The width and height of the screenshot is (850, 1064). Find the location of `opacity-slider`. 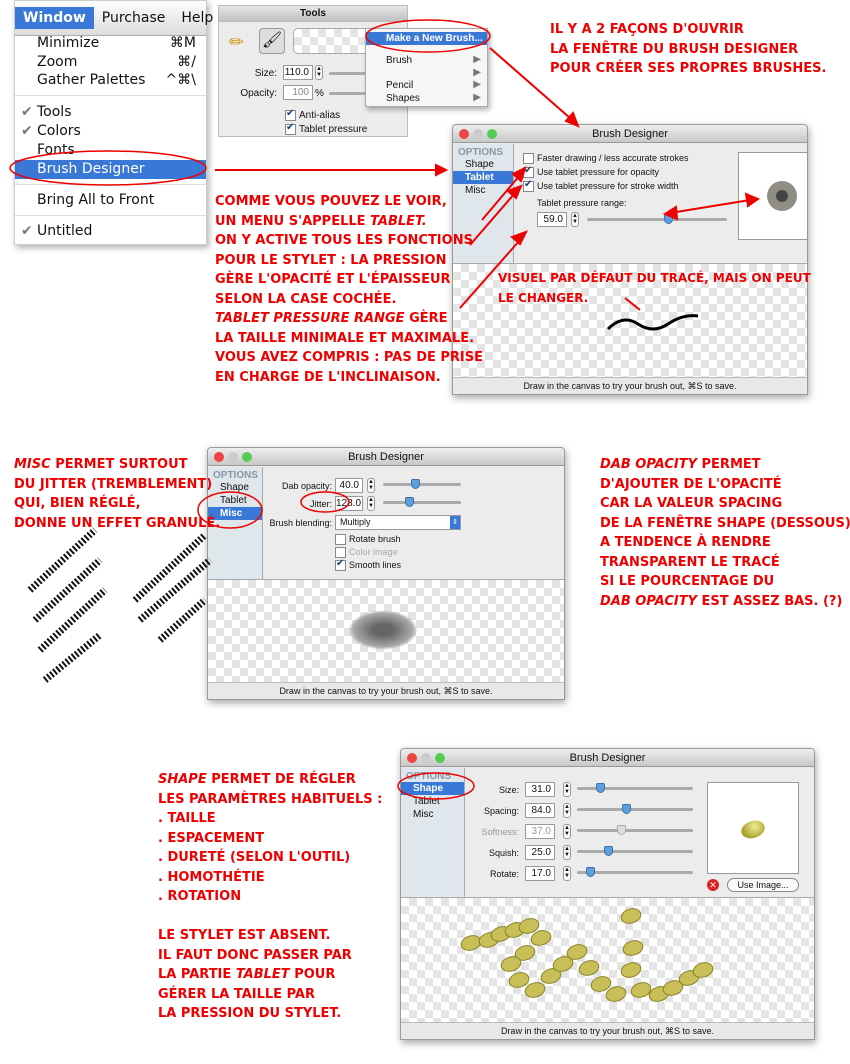

opacity-slider is located at coordinates (349, 93).